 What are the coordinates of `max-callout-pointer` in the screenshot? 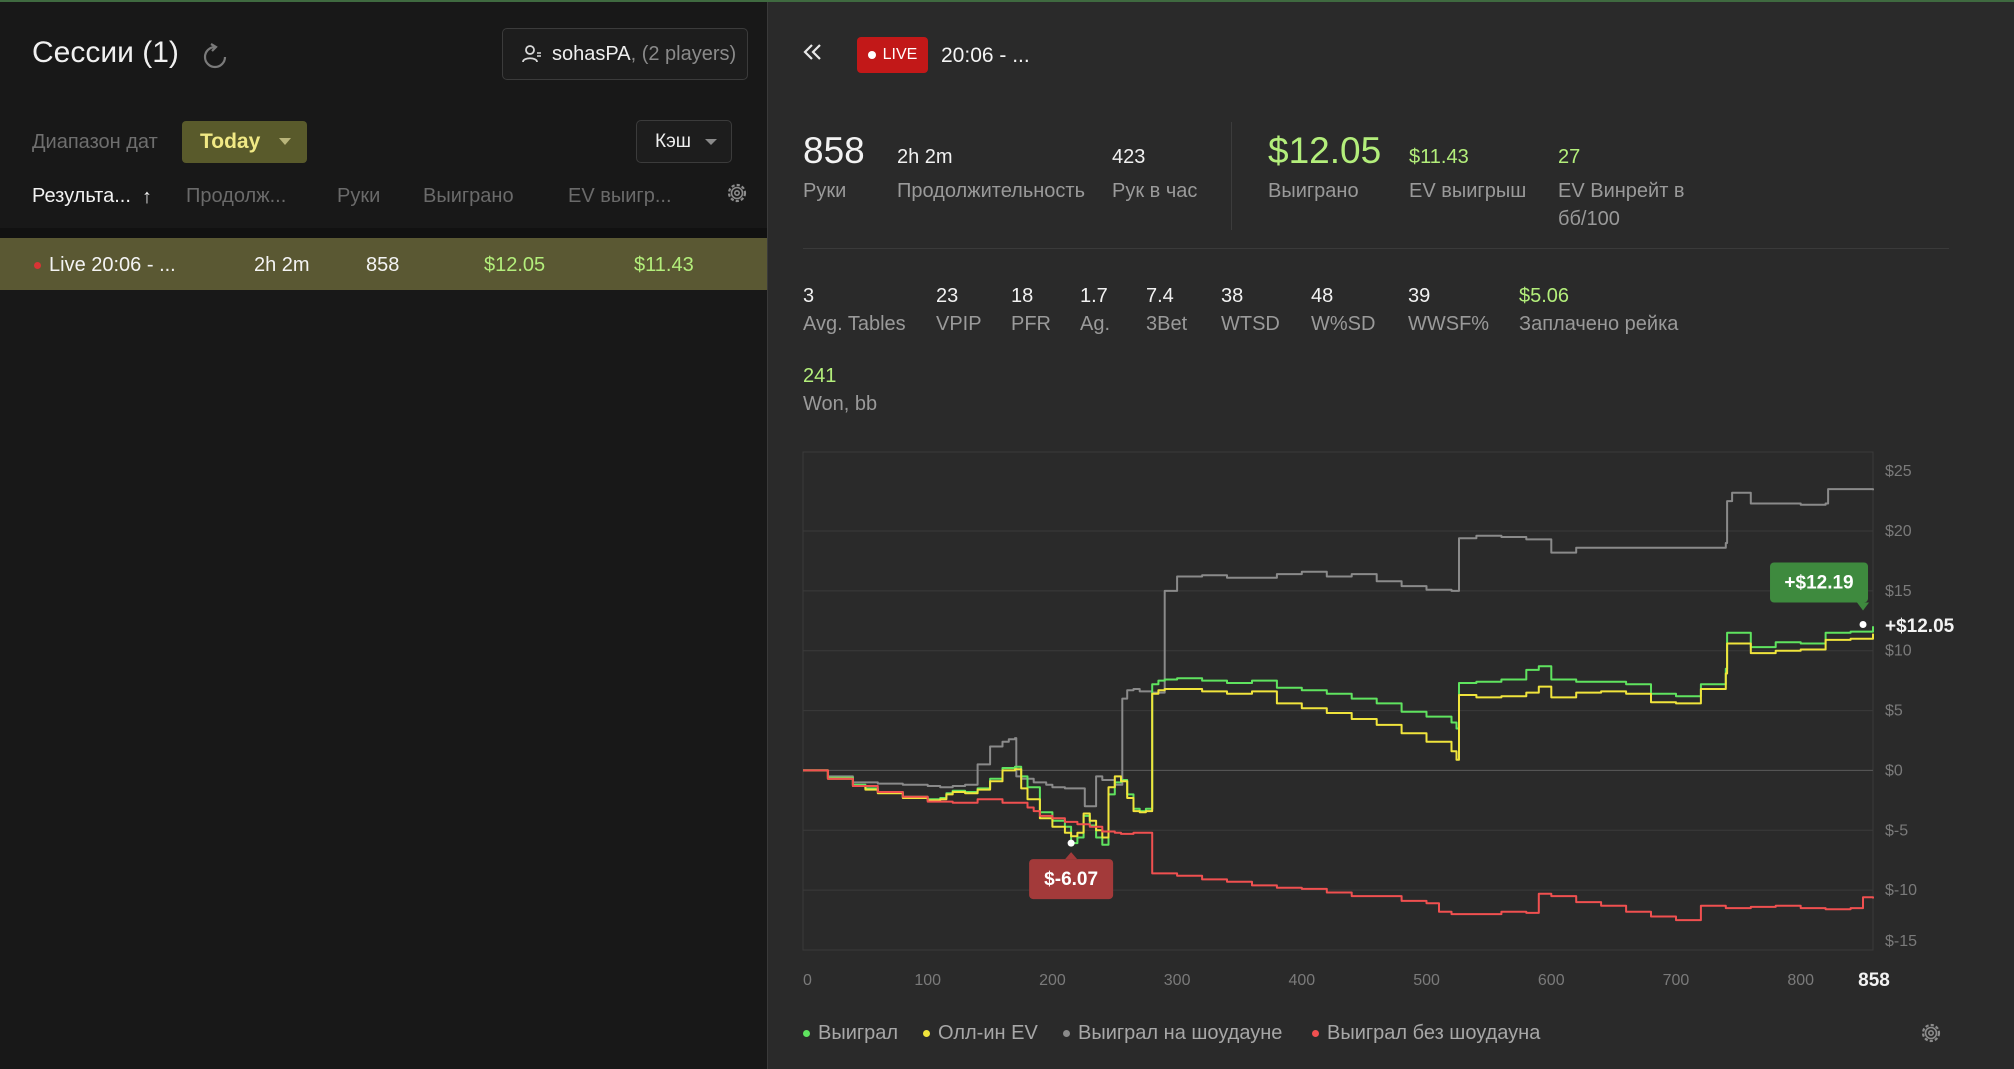 It's located at (1863, 606).